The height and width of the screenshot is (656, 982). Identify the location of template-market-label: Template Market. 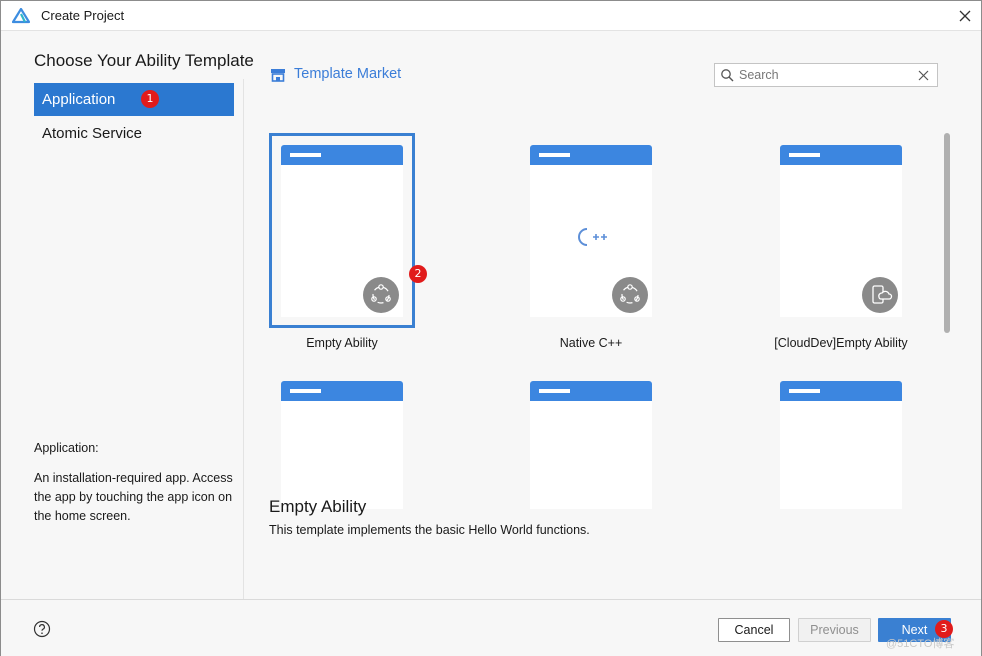
(348, 74).